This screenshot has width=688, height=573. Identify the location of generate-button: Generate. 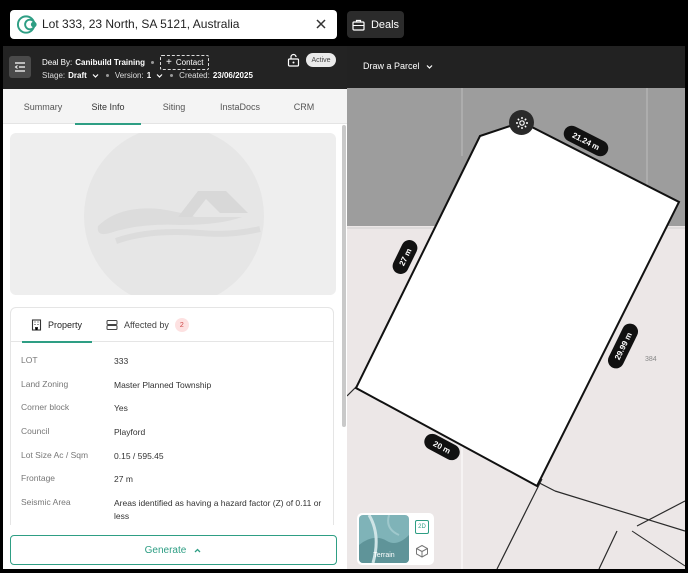
(173, 550).